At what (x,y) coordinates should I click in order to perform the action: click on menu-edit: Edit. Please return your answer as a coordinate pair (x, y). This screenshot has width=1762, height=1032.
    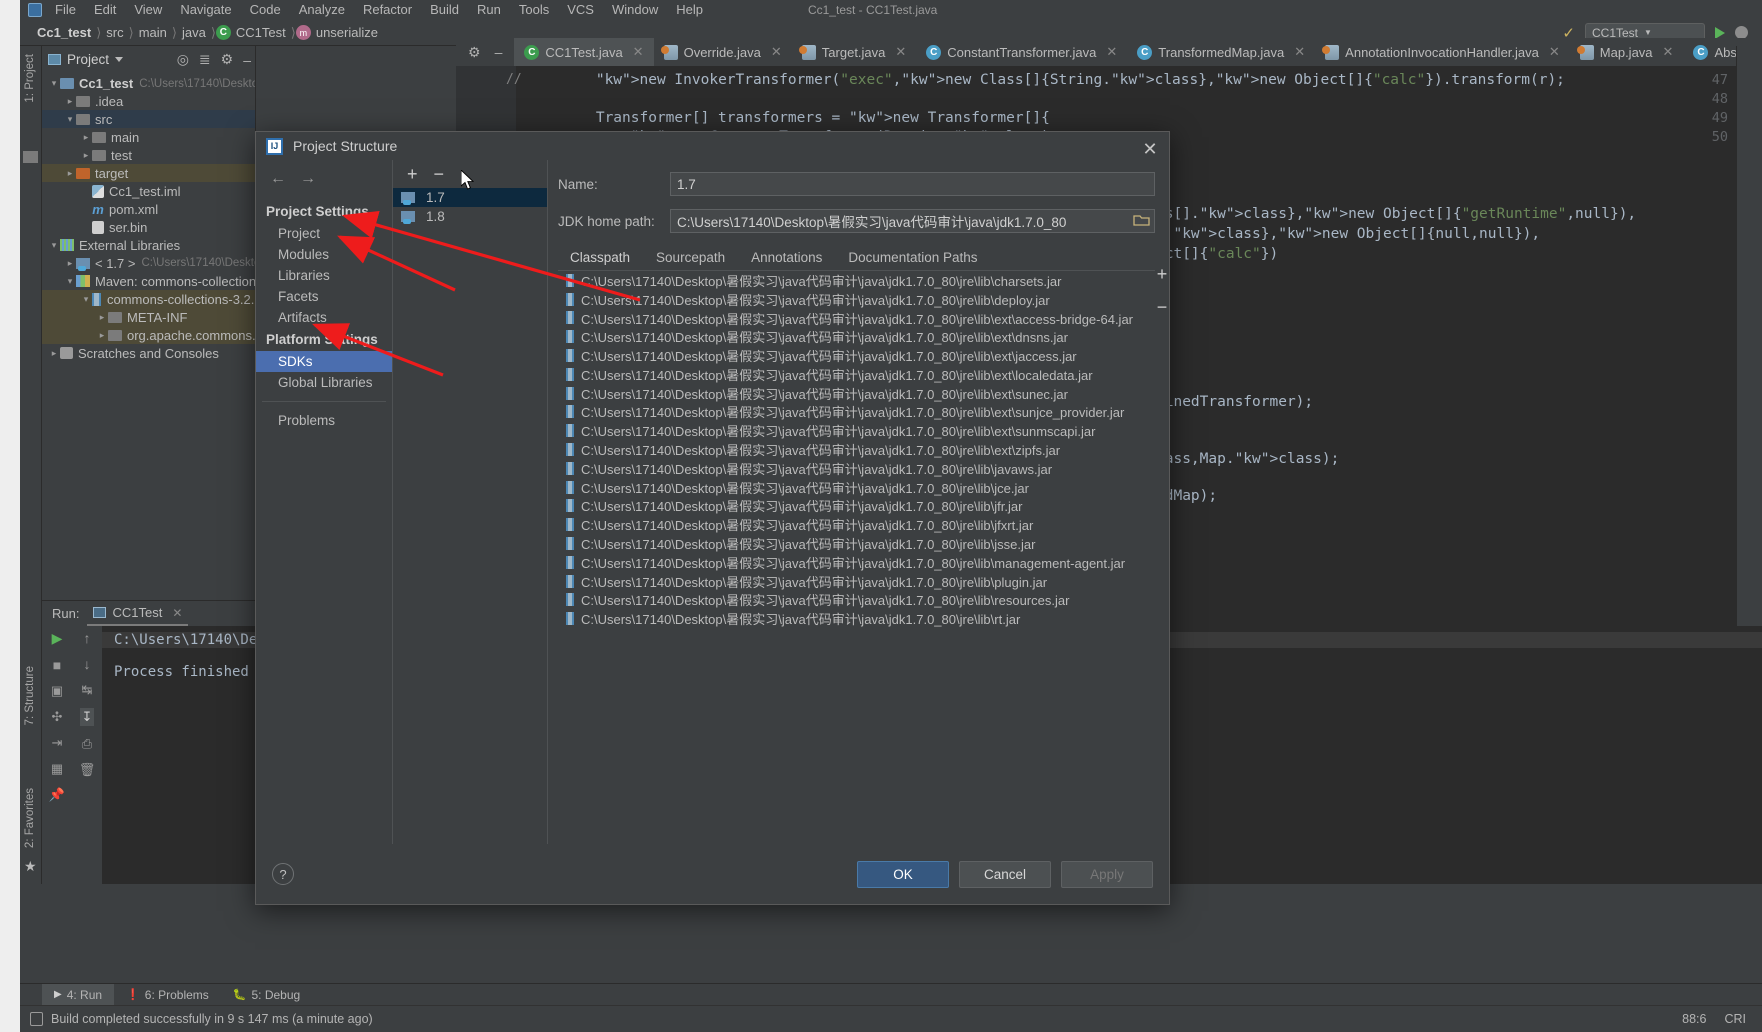
    Looking at the image, I should click on (105, 10).